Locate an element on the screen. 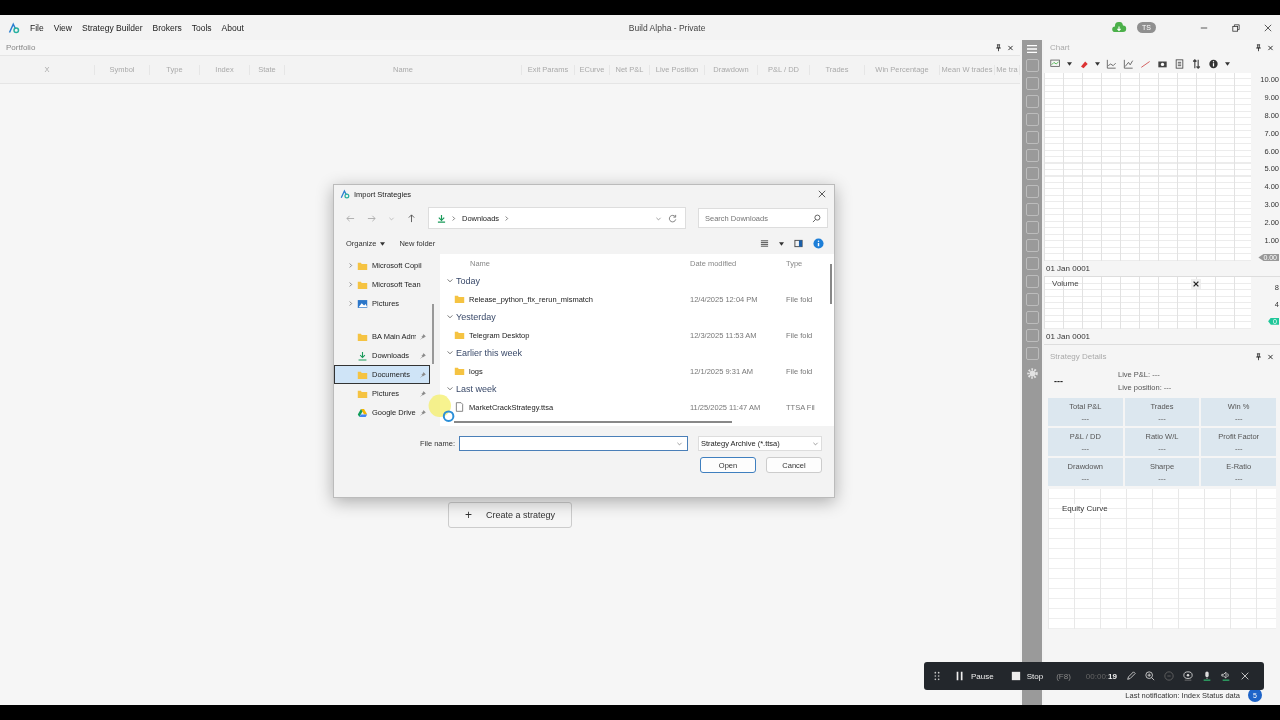  clipboard-icon is located at coordinates (1179, 64).